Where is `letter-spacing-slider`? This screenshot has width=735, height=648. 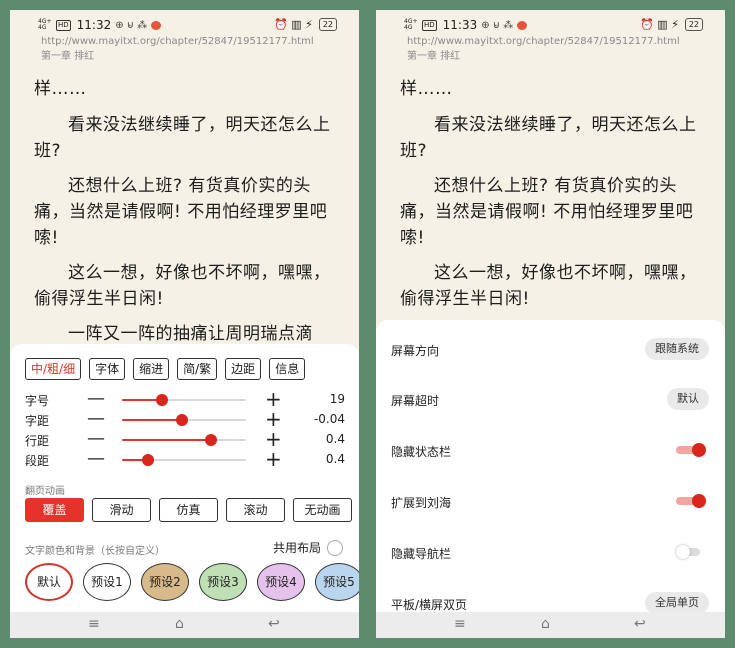
letter-spacing-slider is located at coordinates (184, 420).